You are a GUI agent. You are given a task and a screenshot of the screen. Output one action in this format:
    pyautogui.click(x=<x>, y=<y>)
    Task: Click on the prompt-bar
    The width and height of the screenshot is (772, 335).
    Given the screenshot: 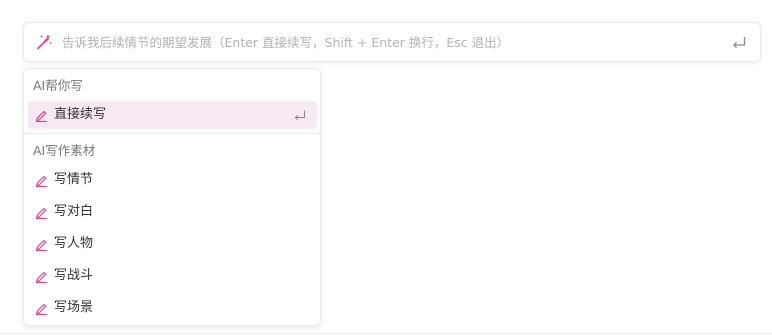 What is the action you would take?
    pyautogui.click(x=392, y=42)
    